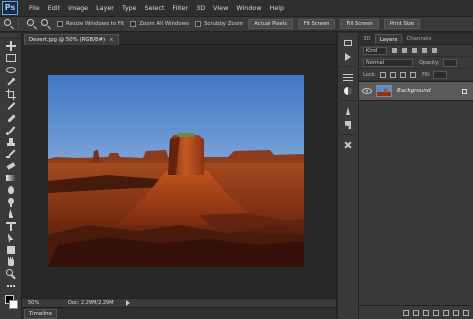 The image size is (473, 319). What do you see at coordinates (78, 8) in the screenshot?
I see `menu-image: Image` at bounding box center [78, 8].